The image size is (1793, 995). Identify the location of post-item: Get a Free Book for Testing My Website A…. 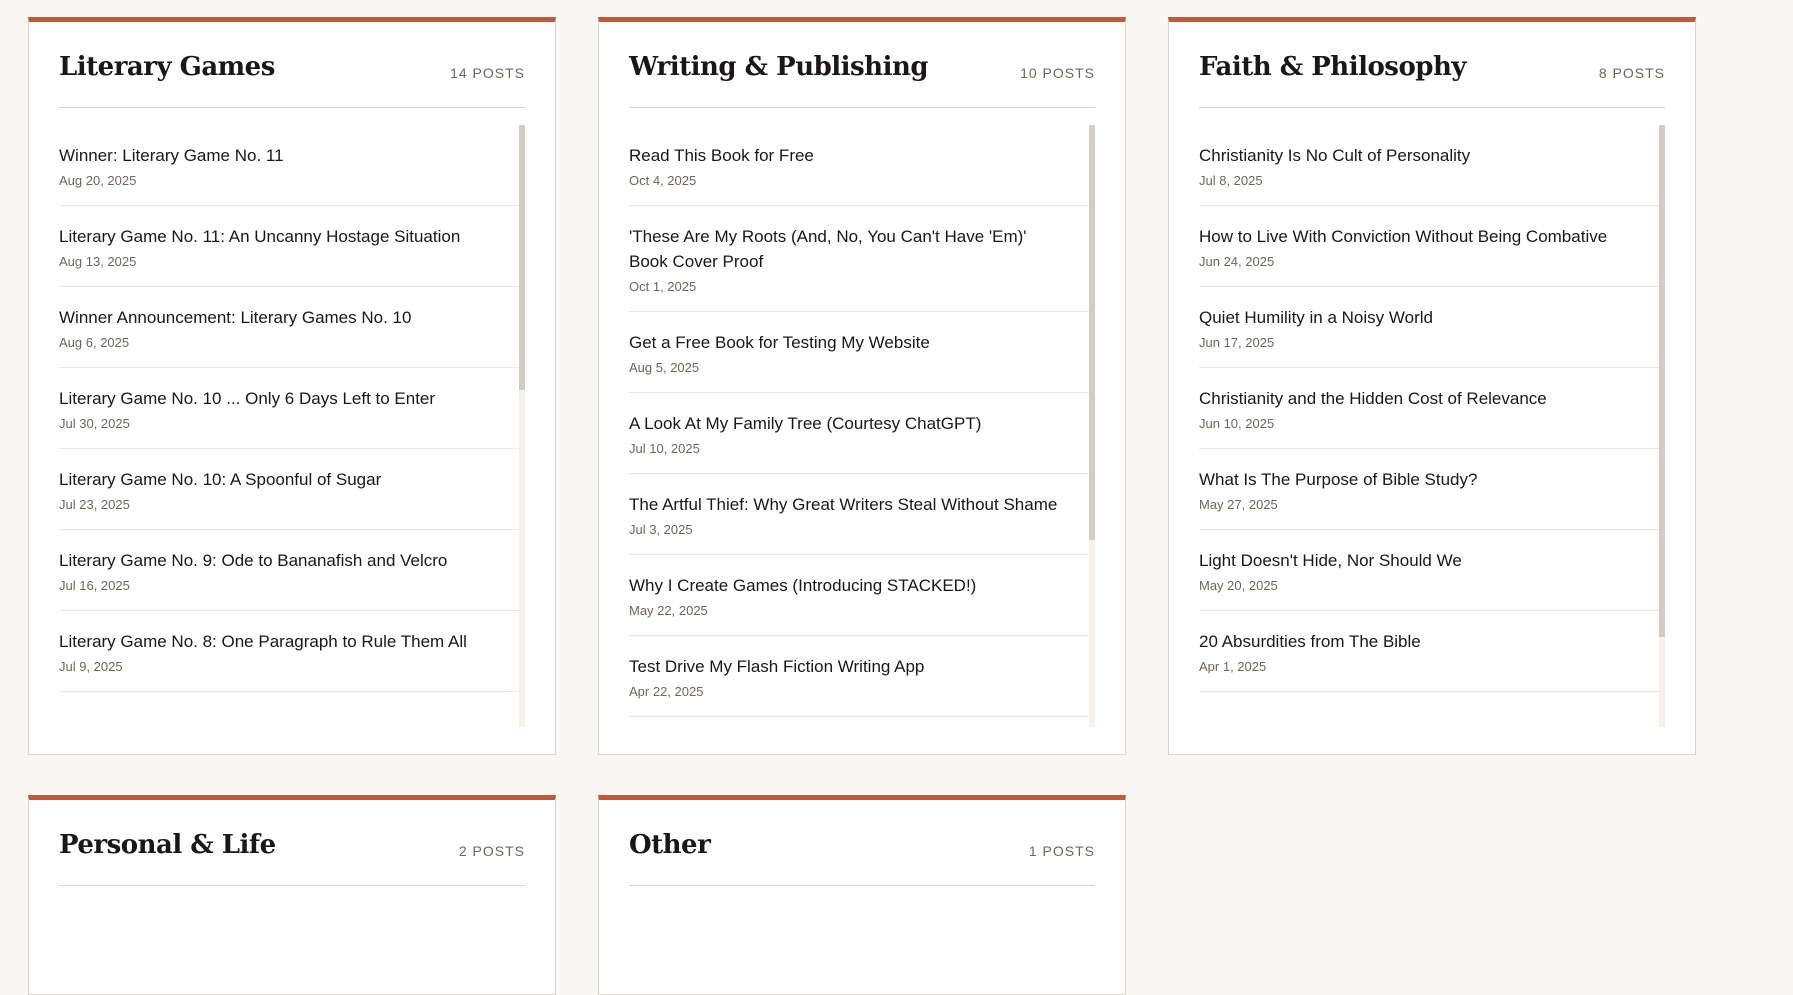
(862, 352).